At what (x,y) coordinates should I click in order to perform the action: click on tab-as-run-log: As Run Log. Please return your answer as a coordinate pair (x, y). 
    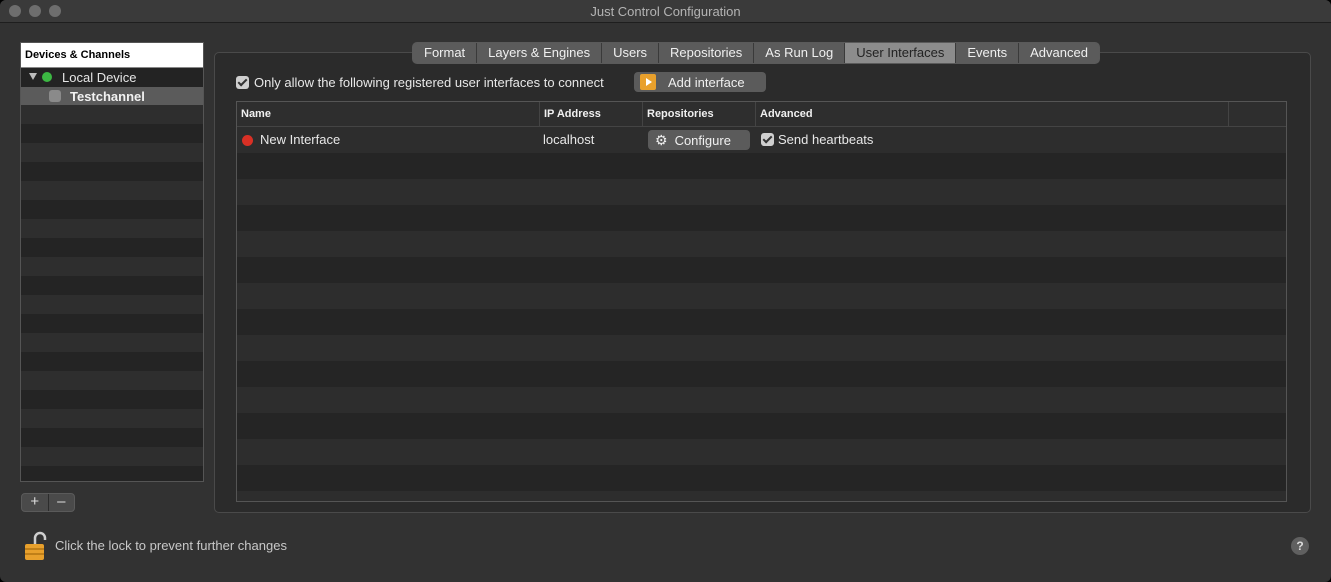
    Looking at the image, I should click on (800, 53).